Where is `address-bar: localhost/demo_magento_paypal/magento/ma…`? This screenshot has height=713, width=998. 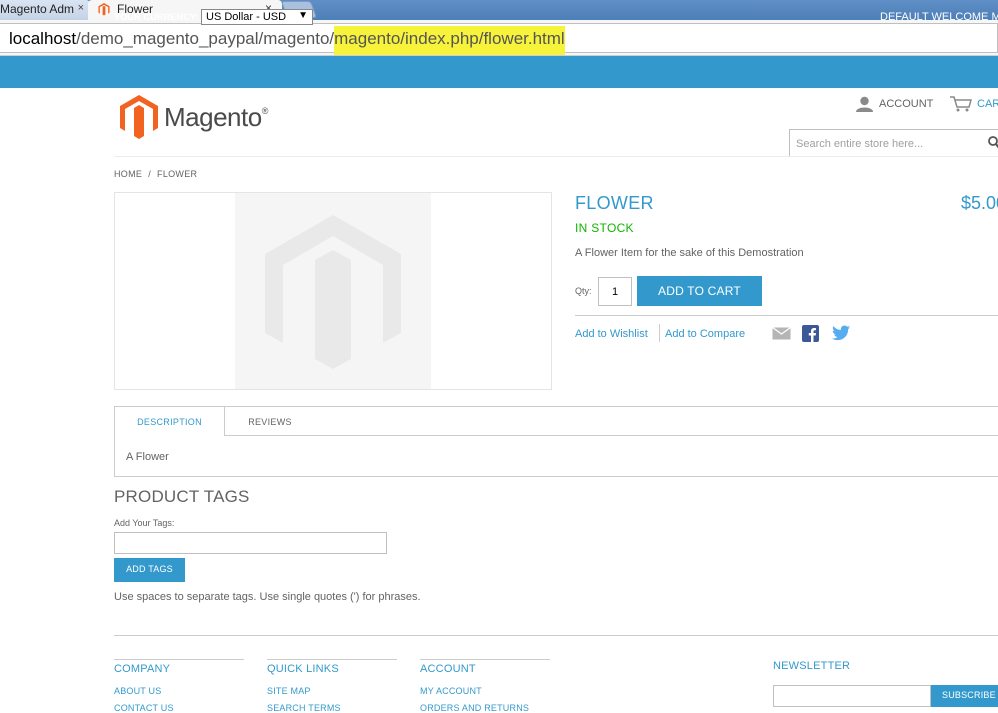 address-bar: localhost/demo_magento_paypal/magento/ma… is located at coordinates (499, 38).